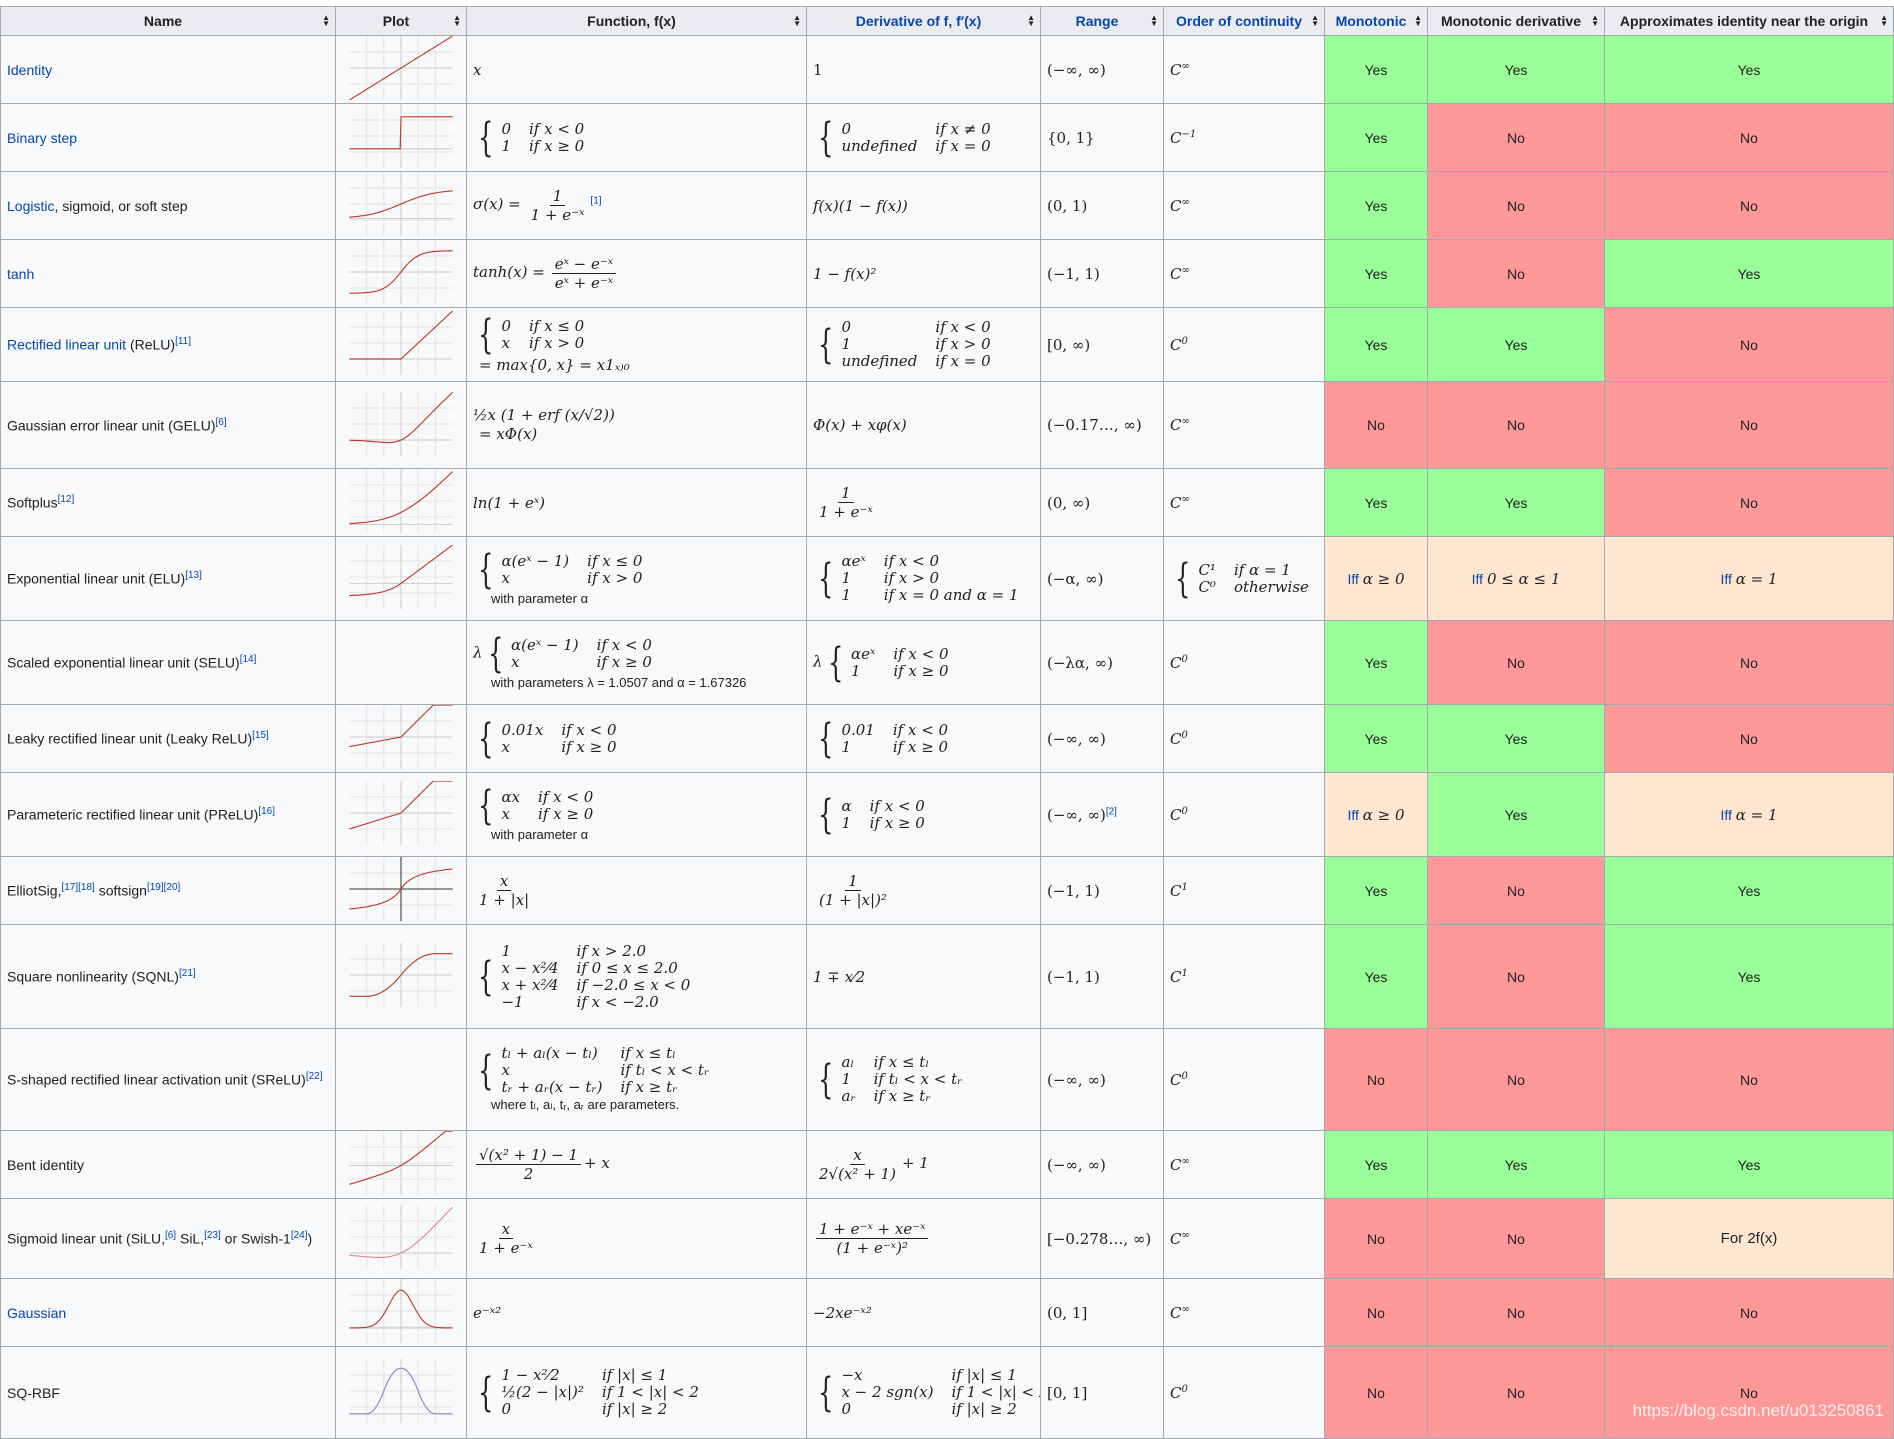 This screenshot has width=1894, height=1439. What do you see at coordinates (853, 881) in the screenshot?
I see `numerator: 1` at bounding box center [853, 881].